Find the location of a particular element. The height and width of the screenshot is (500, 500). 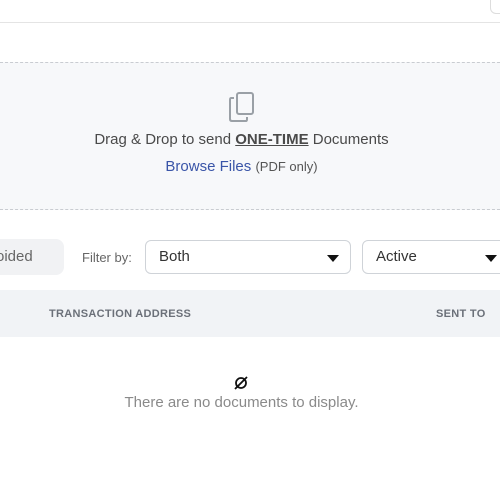

status-chip-label: oided is located at coordinates (16, 256).